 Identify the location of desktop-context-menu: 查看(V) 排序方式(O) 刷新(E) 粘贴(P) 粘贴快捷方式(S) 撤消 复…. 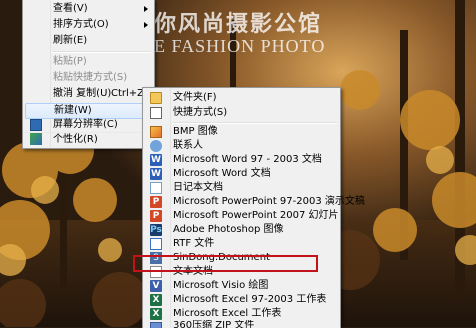
(88, 68).